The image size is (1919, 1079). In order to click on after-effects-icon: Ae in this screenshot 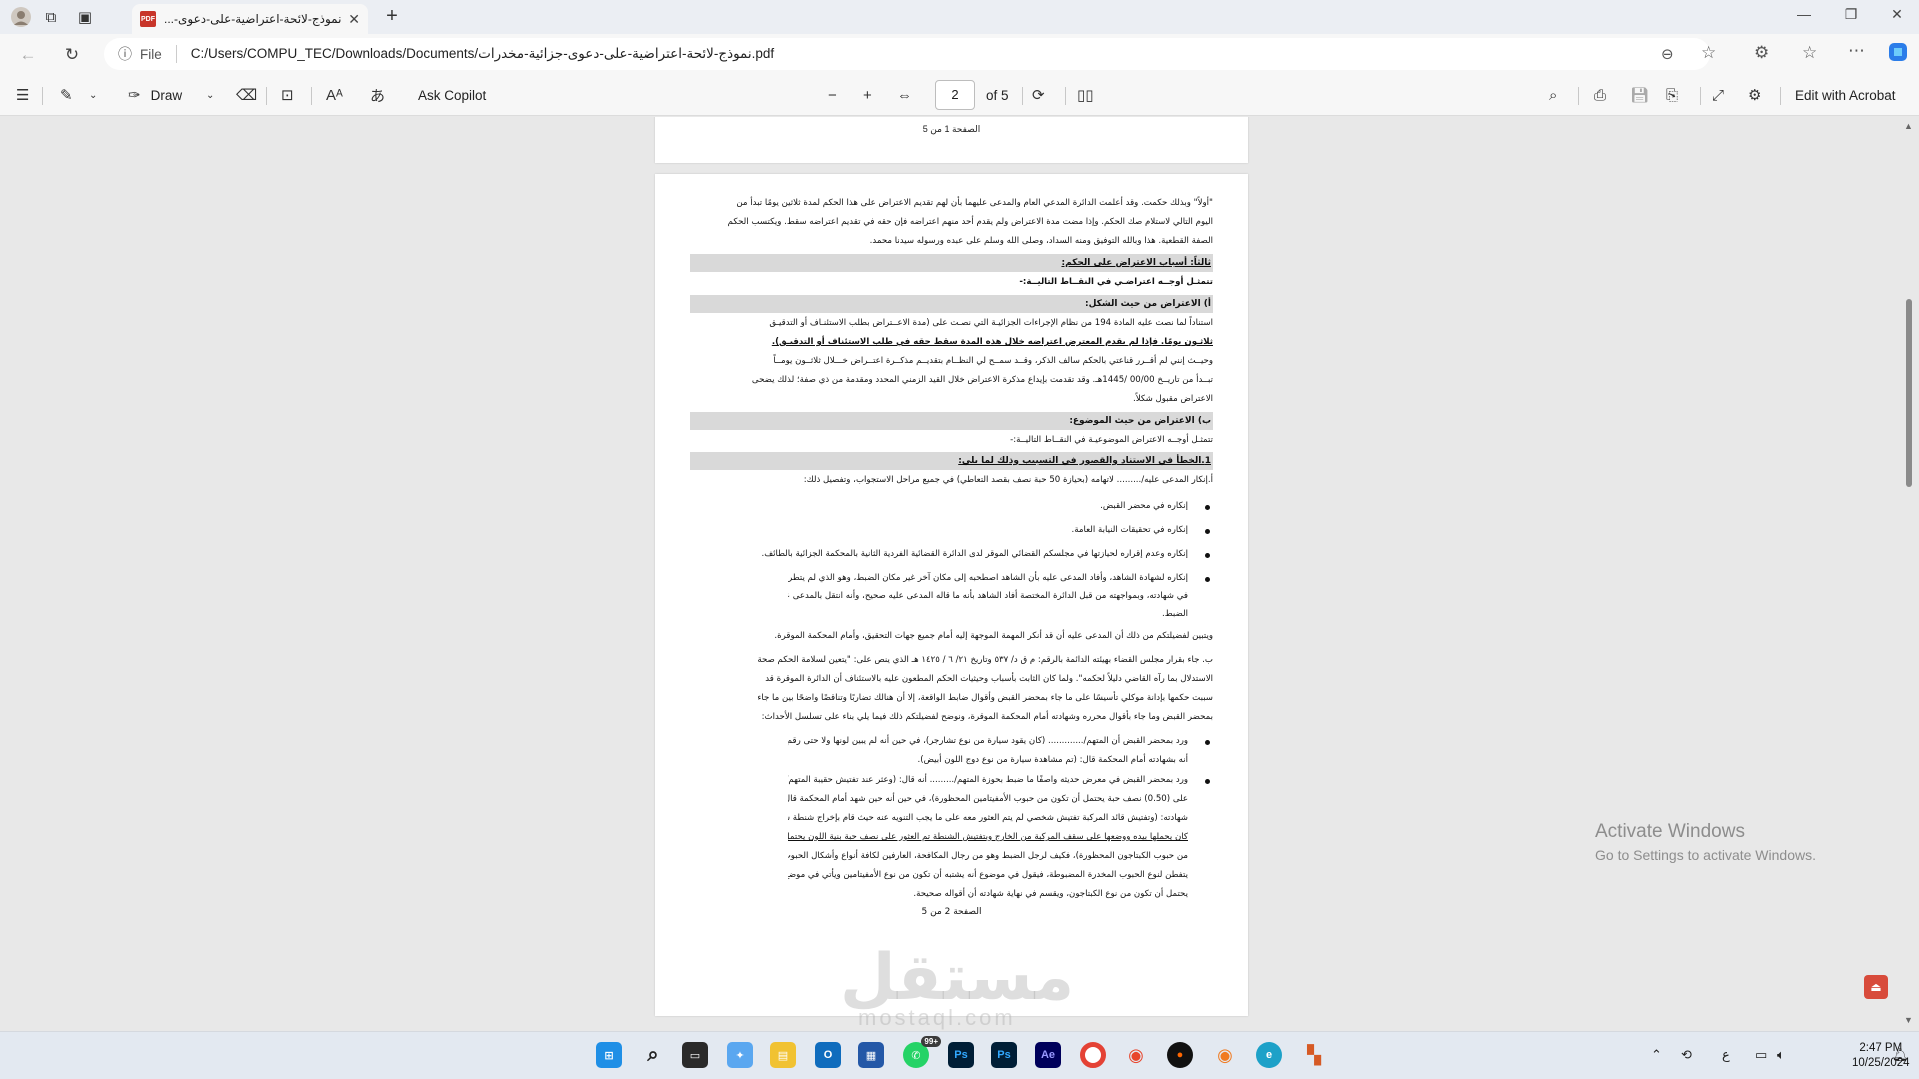, I will do `click(1048, 1055)`.